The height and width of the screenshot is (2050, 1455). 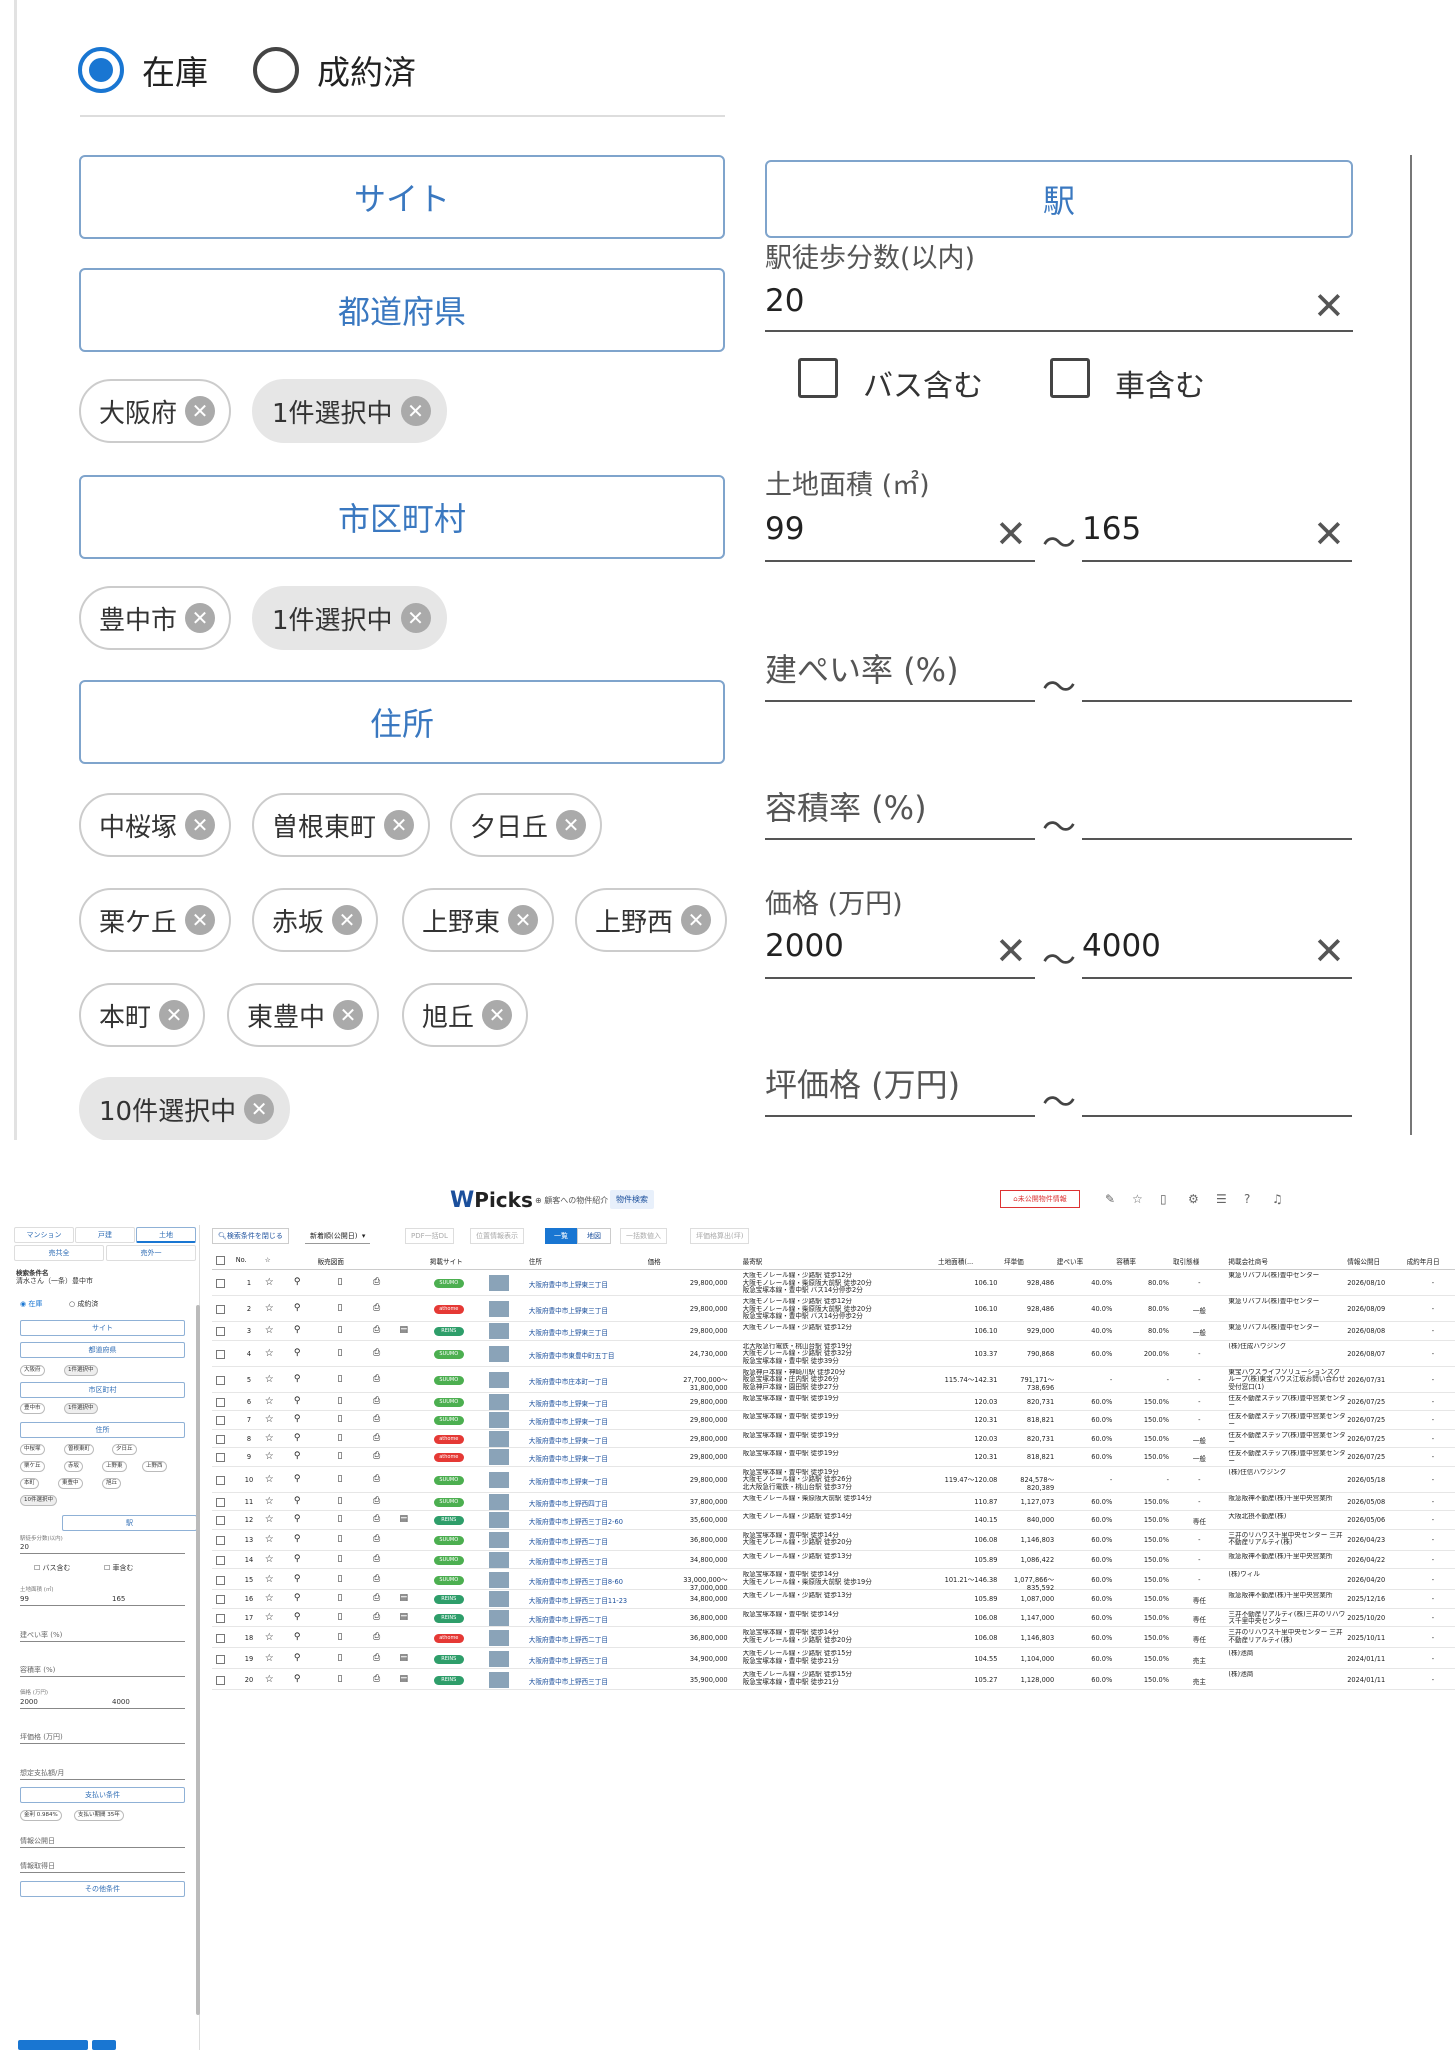 I want to click on chip-city-selected: 1件選択中 ✕, so click(x=349, y=618).